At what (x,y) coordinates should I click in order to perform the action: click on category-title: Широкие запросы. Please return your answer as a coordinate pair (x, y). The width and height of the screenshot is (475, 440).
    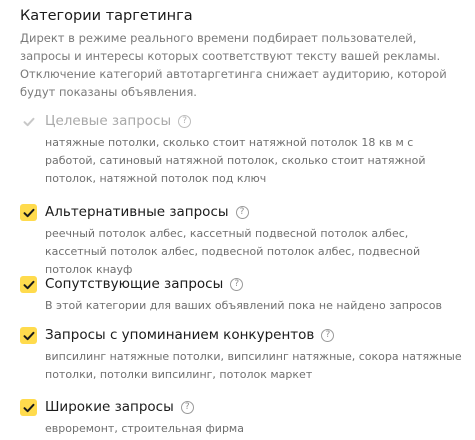
    Looking at the image, I should click on (109, 407).